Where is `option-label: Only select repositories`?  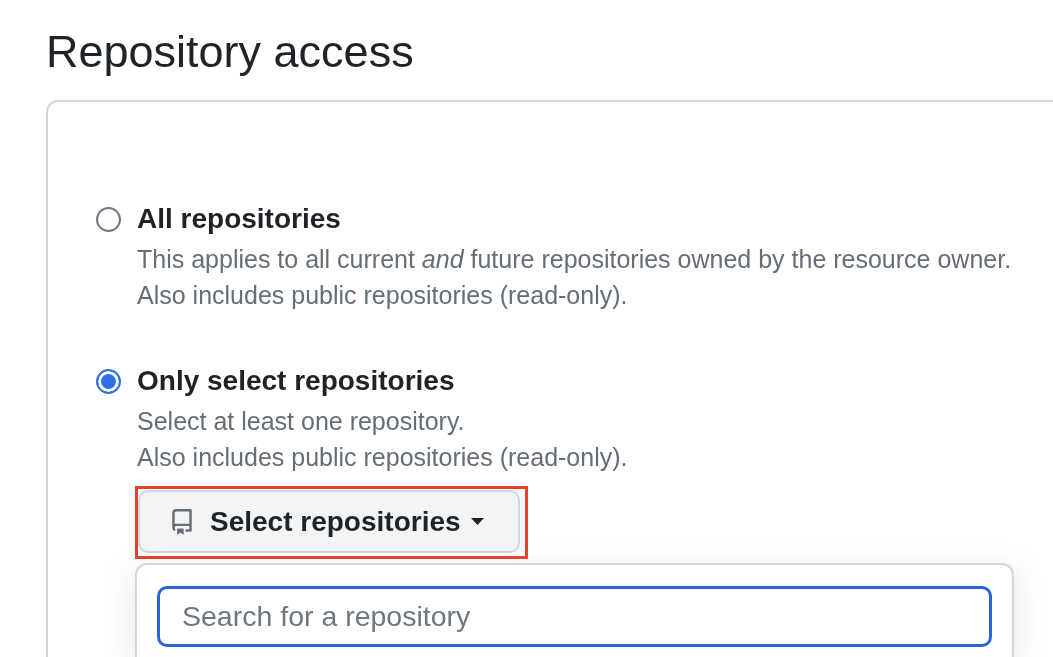 option-label: Only select repositories is located at coordinates (296, 381).